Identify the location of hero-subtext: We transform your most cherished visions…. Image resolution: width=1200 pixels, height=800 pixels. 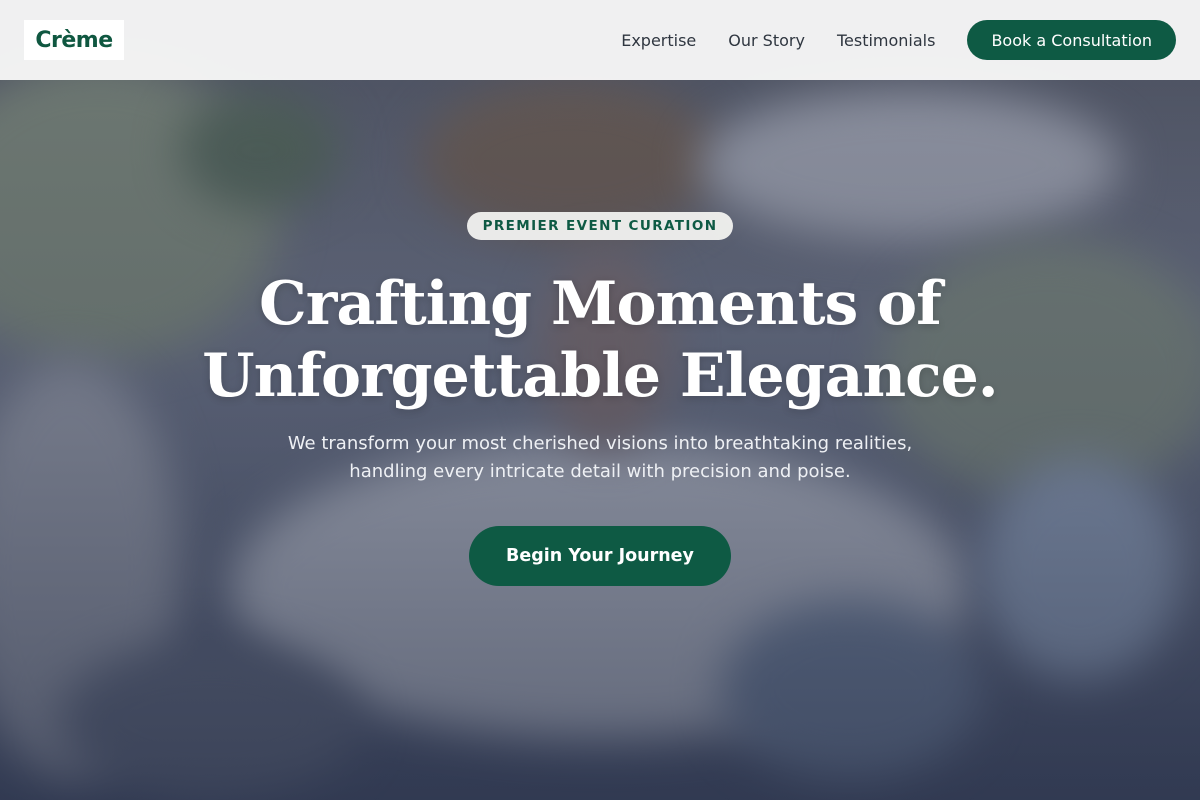
(600, 457).